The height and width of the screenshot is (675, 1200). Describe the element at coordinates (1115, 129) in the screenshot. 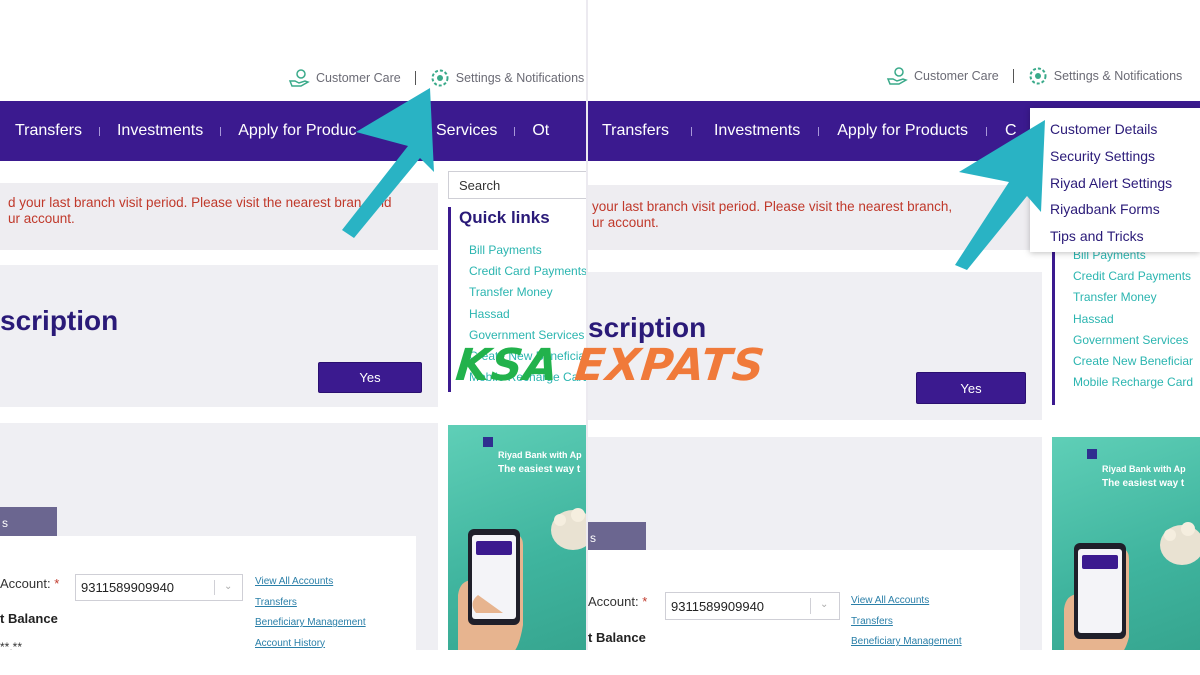

I see `menu-item-customer-details: Customer Details` at that location.